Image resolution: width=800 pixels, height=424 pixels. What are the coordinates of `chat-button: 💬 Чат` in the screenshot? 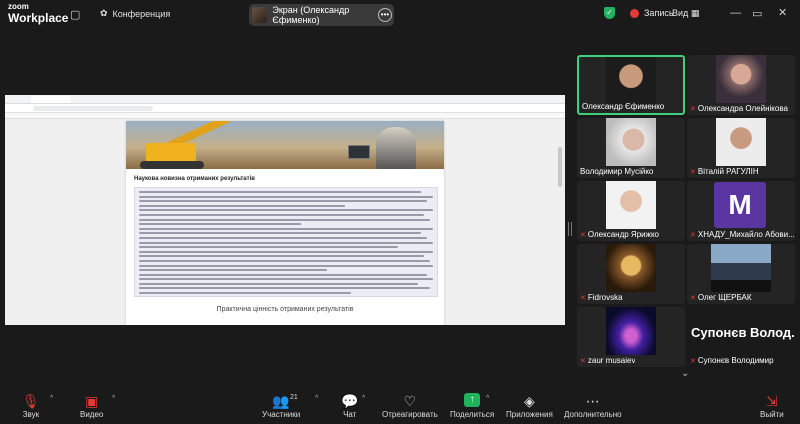 It's located at (349, 406).